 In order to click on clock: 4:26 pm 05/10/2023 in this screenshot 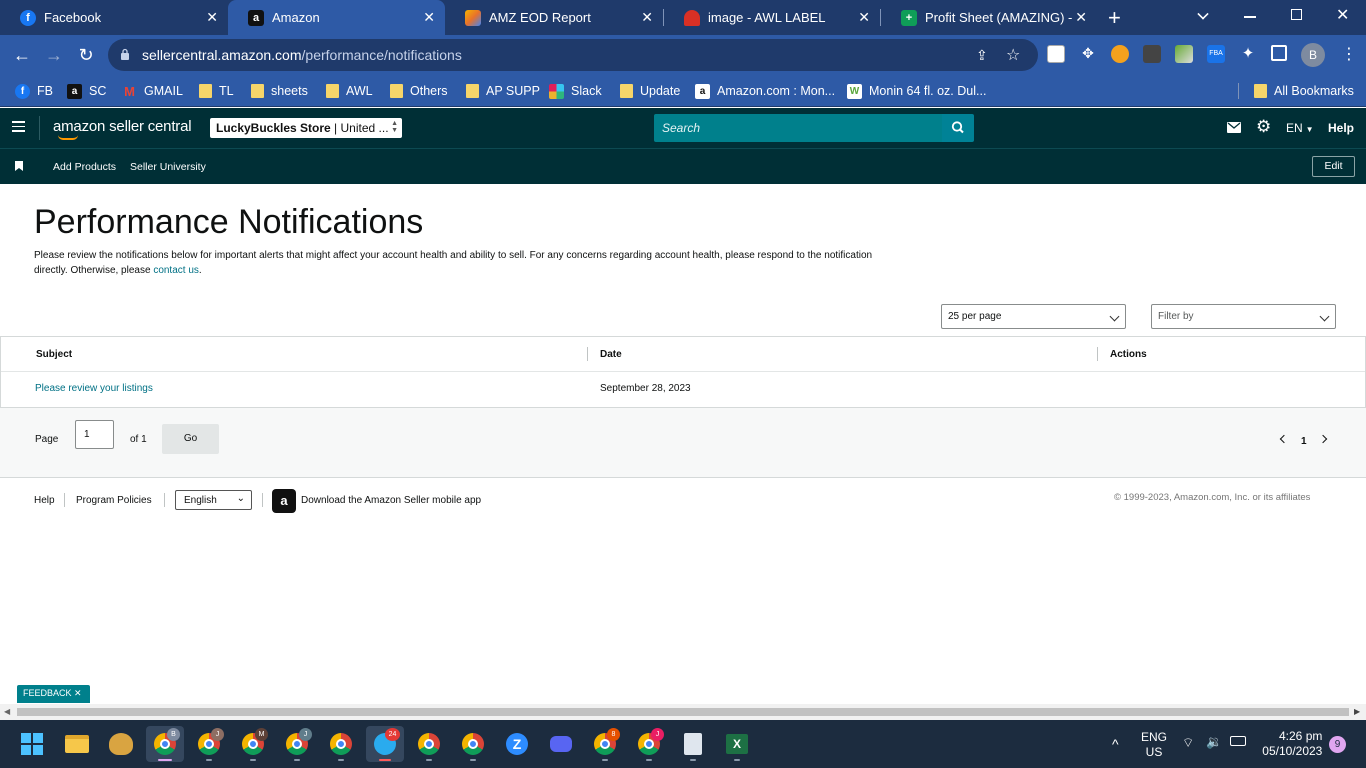, I will do `click(1292, 744)`.